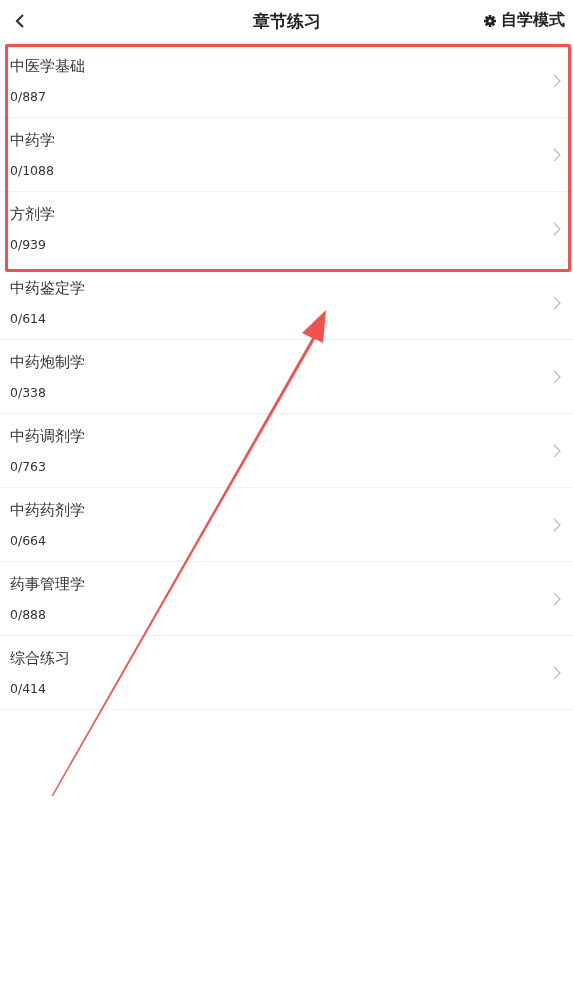  What do you see at coordinates (48, 510) in the screenshot?
I see `chapter-name: 中药药剂学` at bounding box center [48, 510].